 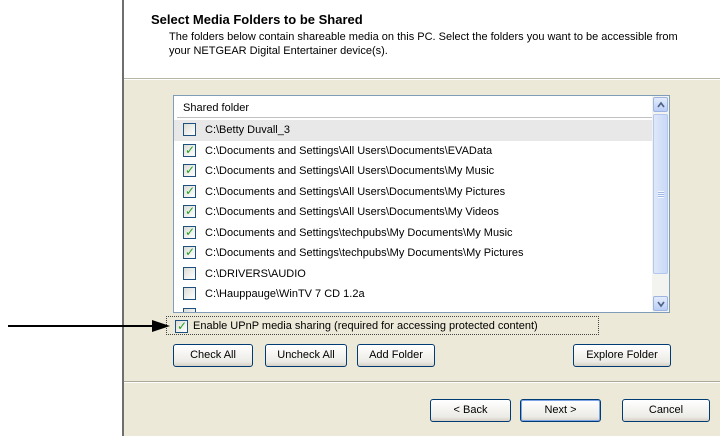 What do you see at coordinates (413, 108) in the screenshot?
I see `column-header-shared-folder: Shared folder` at bounding box center [413, 108].